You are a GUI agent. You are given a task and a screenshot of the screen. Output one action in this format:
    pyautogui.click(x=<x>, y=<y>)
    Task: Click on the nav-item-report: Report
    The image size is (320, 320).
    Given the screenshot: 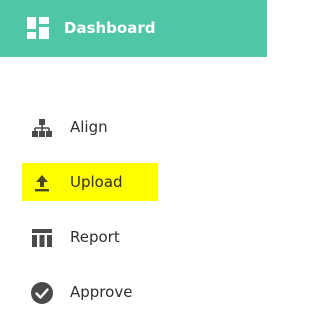 What is the action you would take?
    pyautogui.click(x=90, y=237)
    